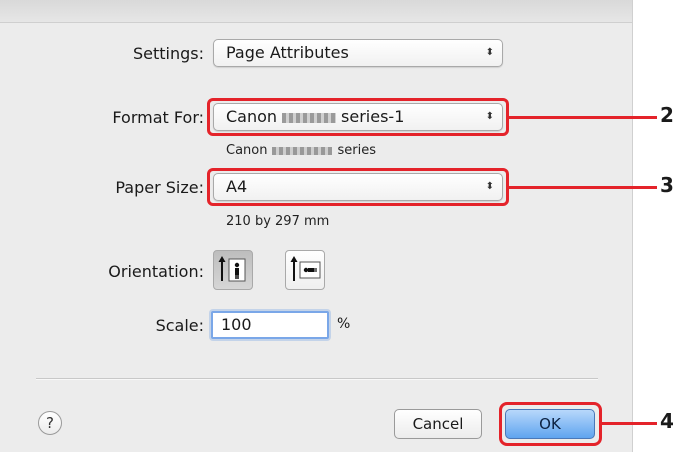 This screenshot has height=452, width=680. I want to click on orientation-label: Orientation:, so click(156, 271).